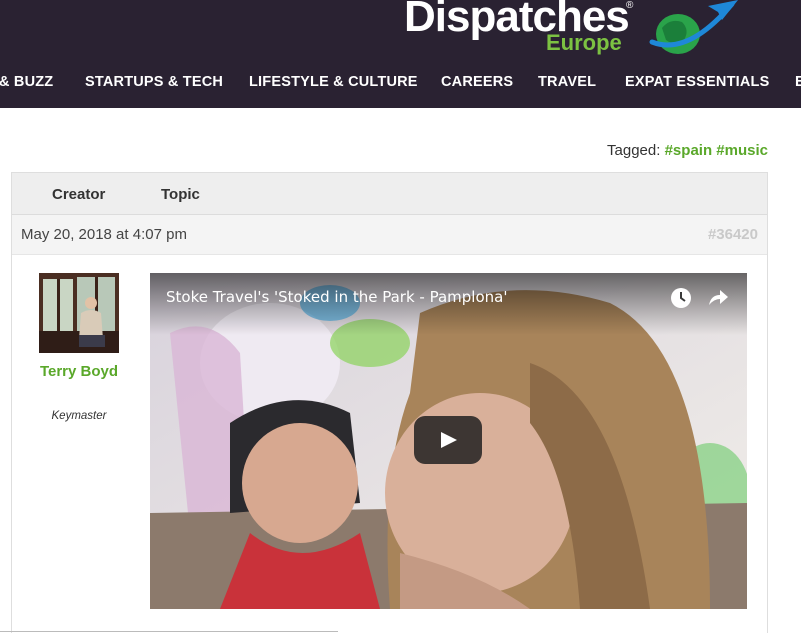 Image resolution: width=801 pixels, height=633 pixels. What do you see at coordinates (389, 194) in the screenshot?
I see `forum-header: Creator Topic` at bounding box center [389, 194].